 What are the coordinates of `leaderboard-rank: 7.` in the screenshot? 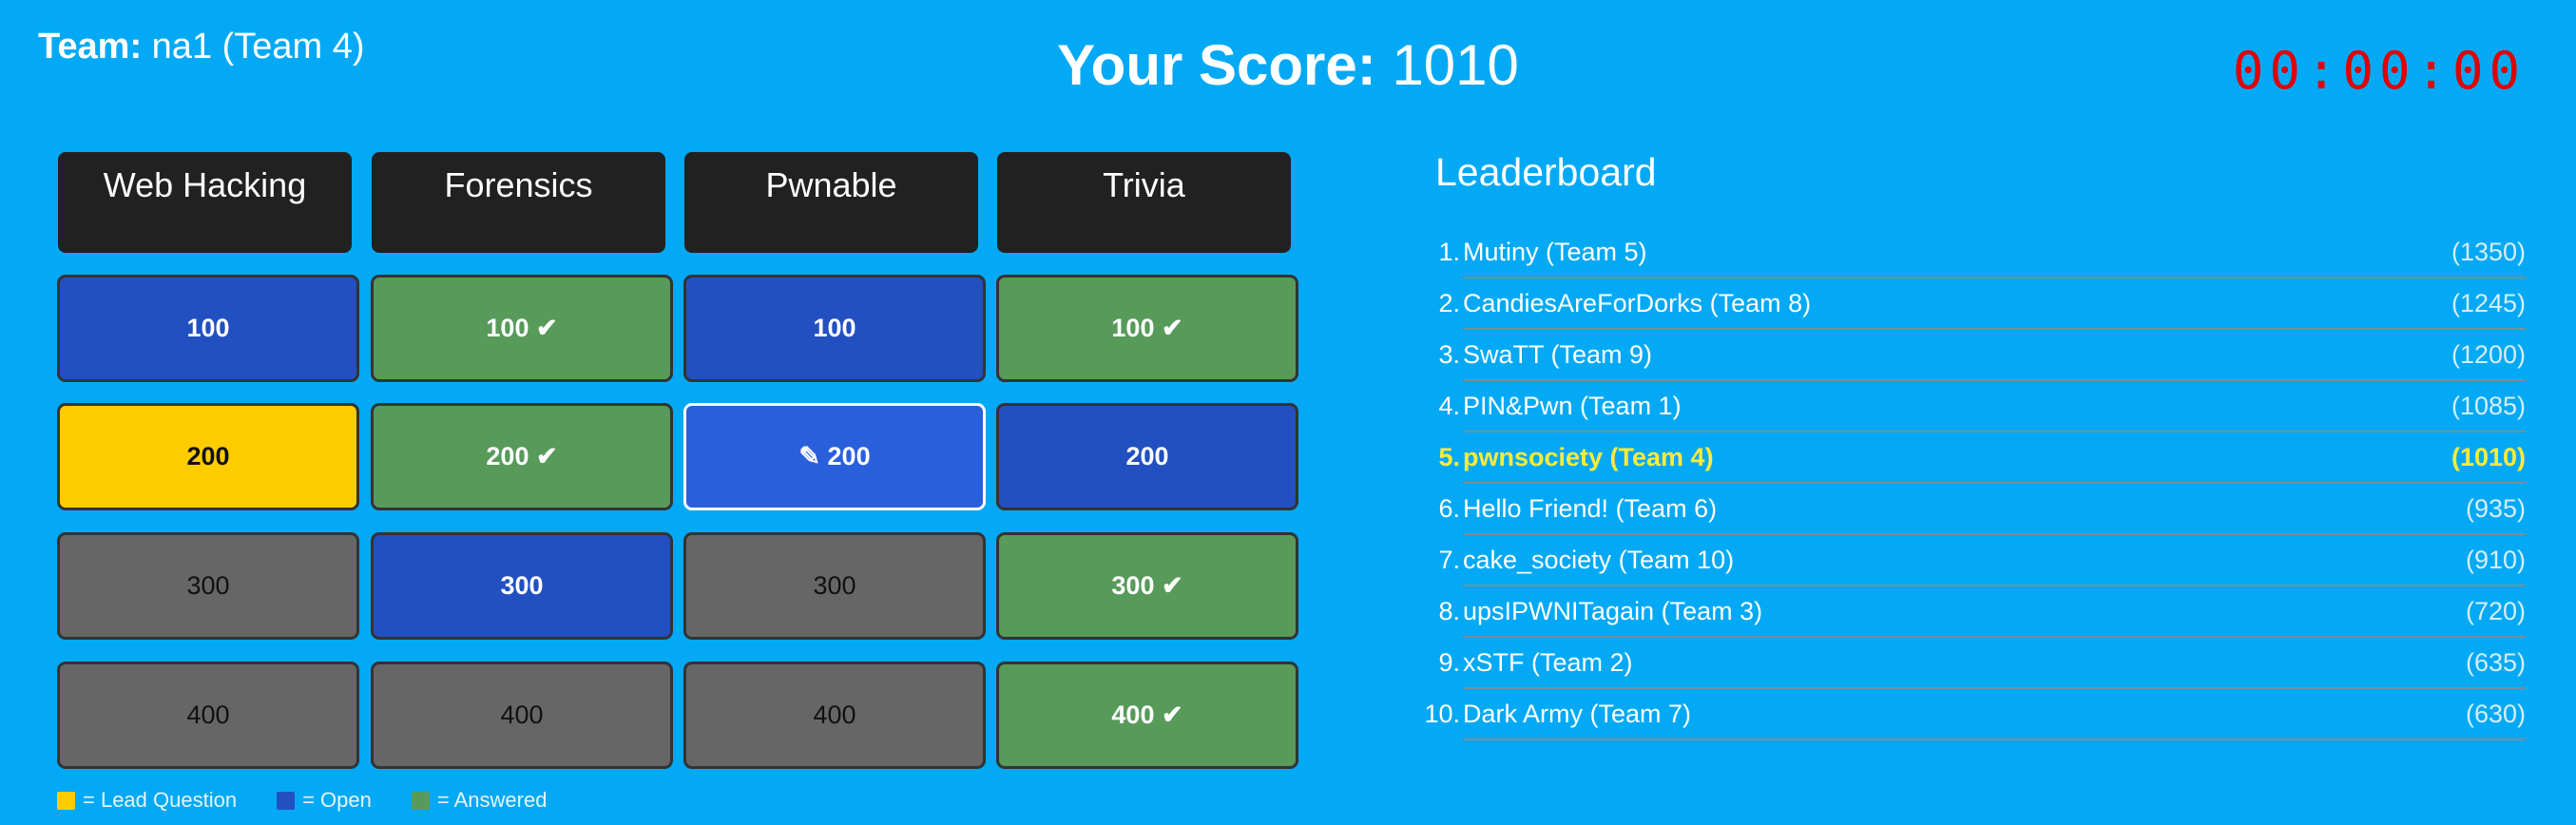 It's located at (1449, 560).